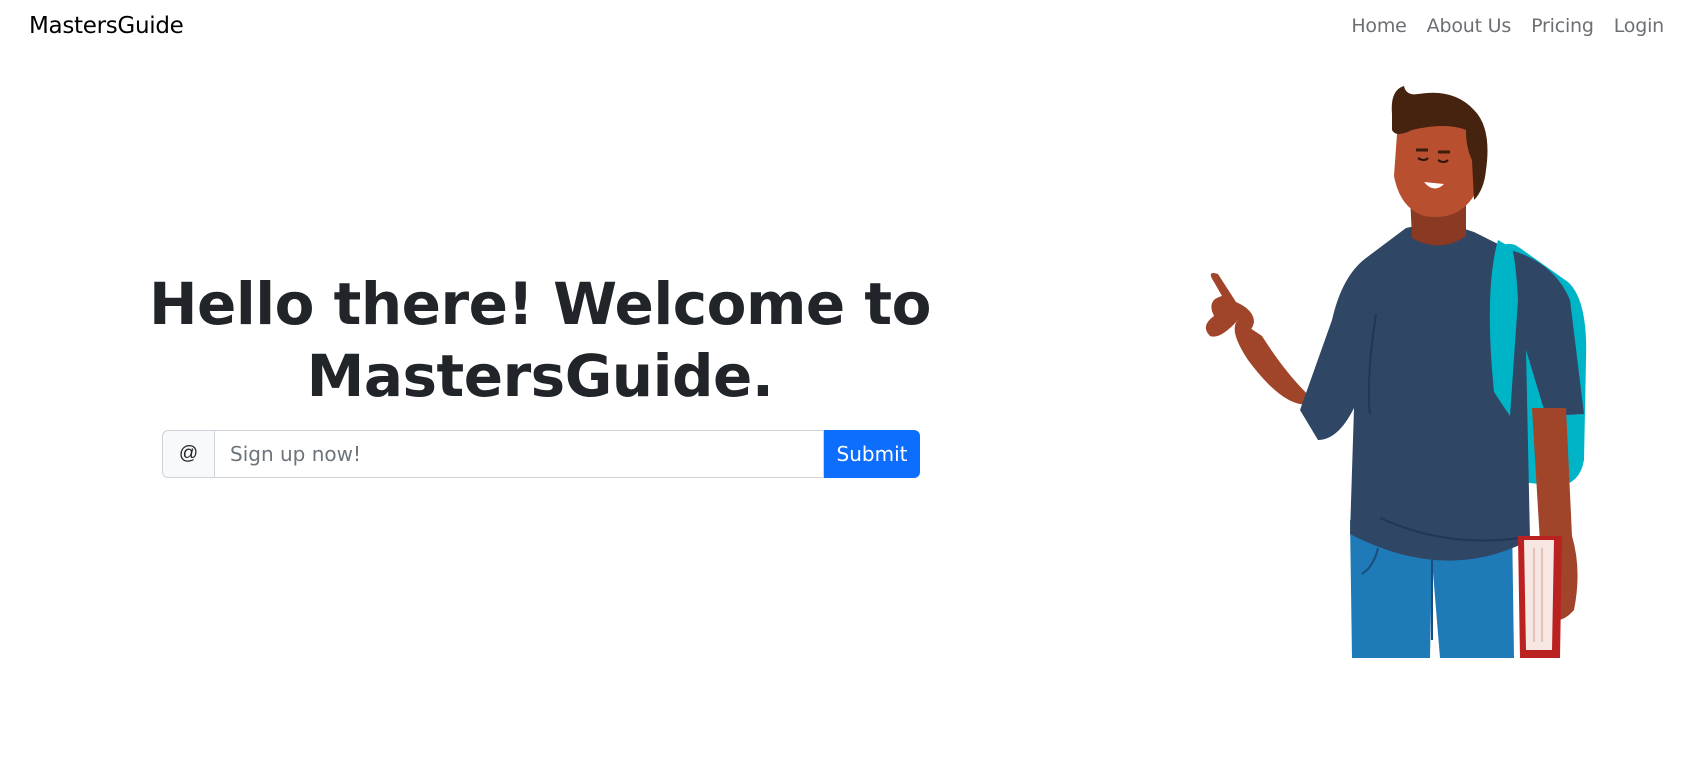 The height and width of the screenshot is (760, 1704). What do you see at coordinates (1469, 26) in the screenshot?
I see `nav-link-about-us: About Us` at bounding box center [1469, 26].